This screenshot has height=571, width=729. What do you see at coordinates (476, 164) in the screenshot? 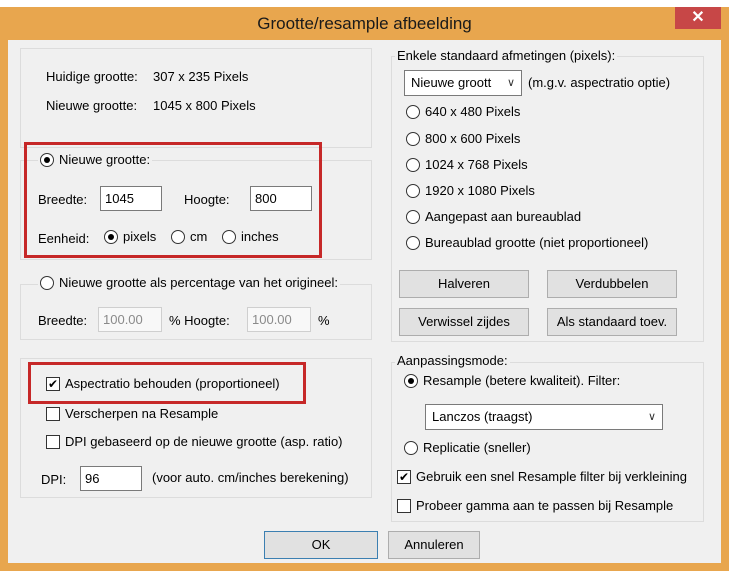
I see `size-option-label: 1024 x 768 Pixels` at bounding box center [476, 164].